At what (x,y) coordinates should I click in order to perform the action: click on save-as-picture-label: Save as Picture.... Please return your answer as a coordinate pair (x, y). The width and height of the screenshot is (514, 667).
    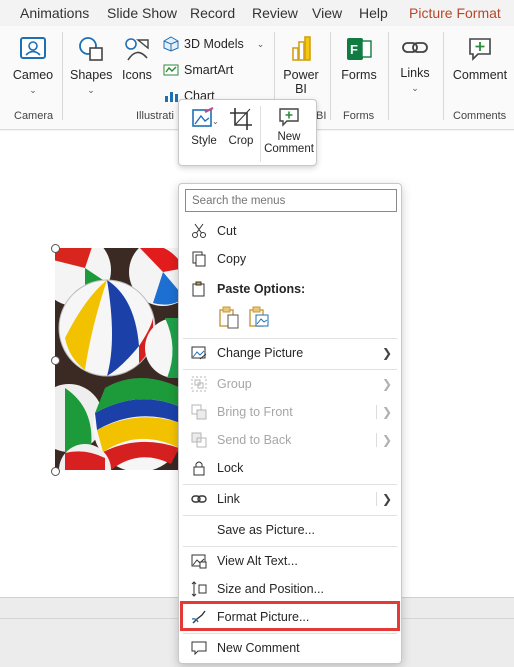
    Looking at the image, I should click on (266, 530).